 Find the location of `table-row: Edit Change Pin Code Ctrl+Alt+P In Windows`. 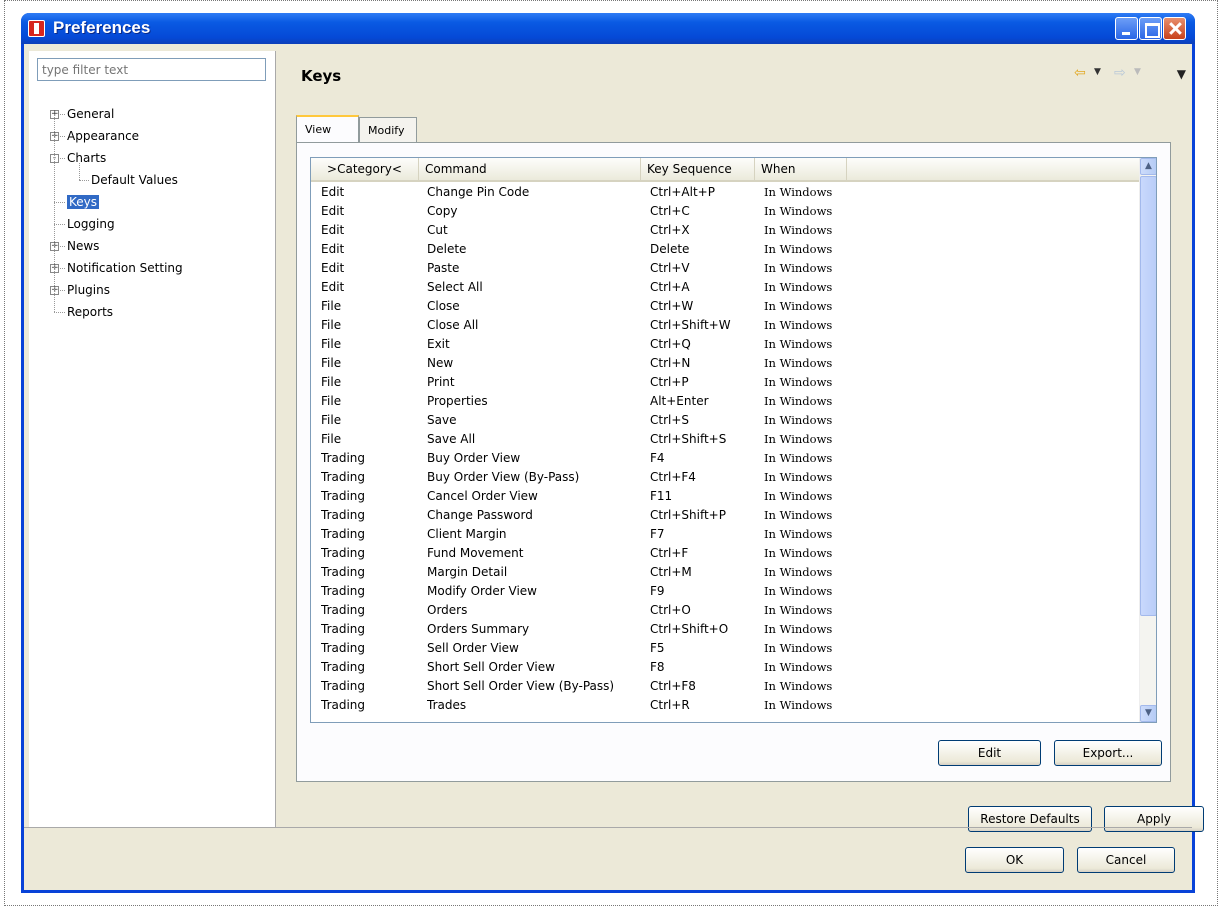

table-row: Edit Change Pin Code Ctrl+Alt+P In Windows is located at coordinates (725, 192).